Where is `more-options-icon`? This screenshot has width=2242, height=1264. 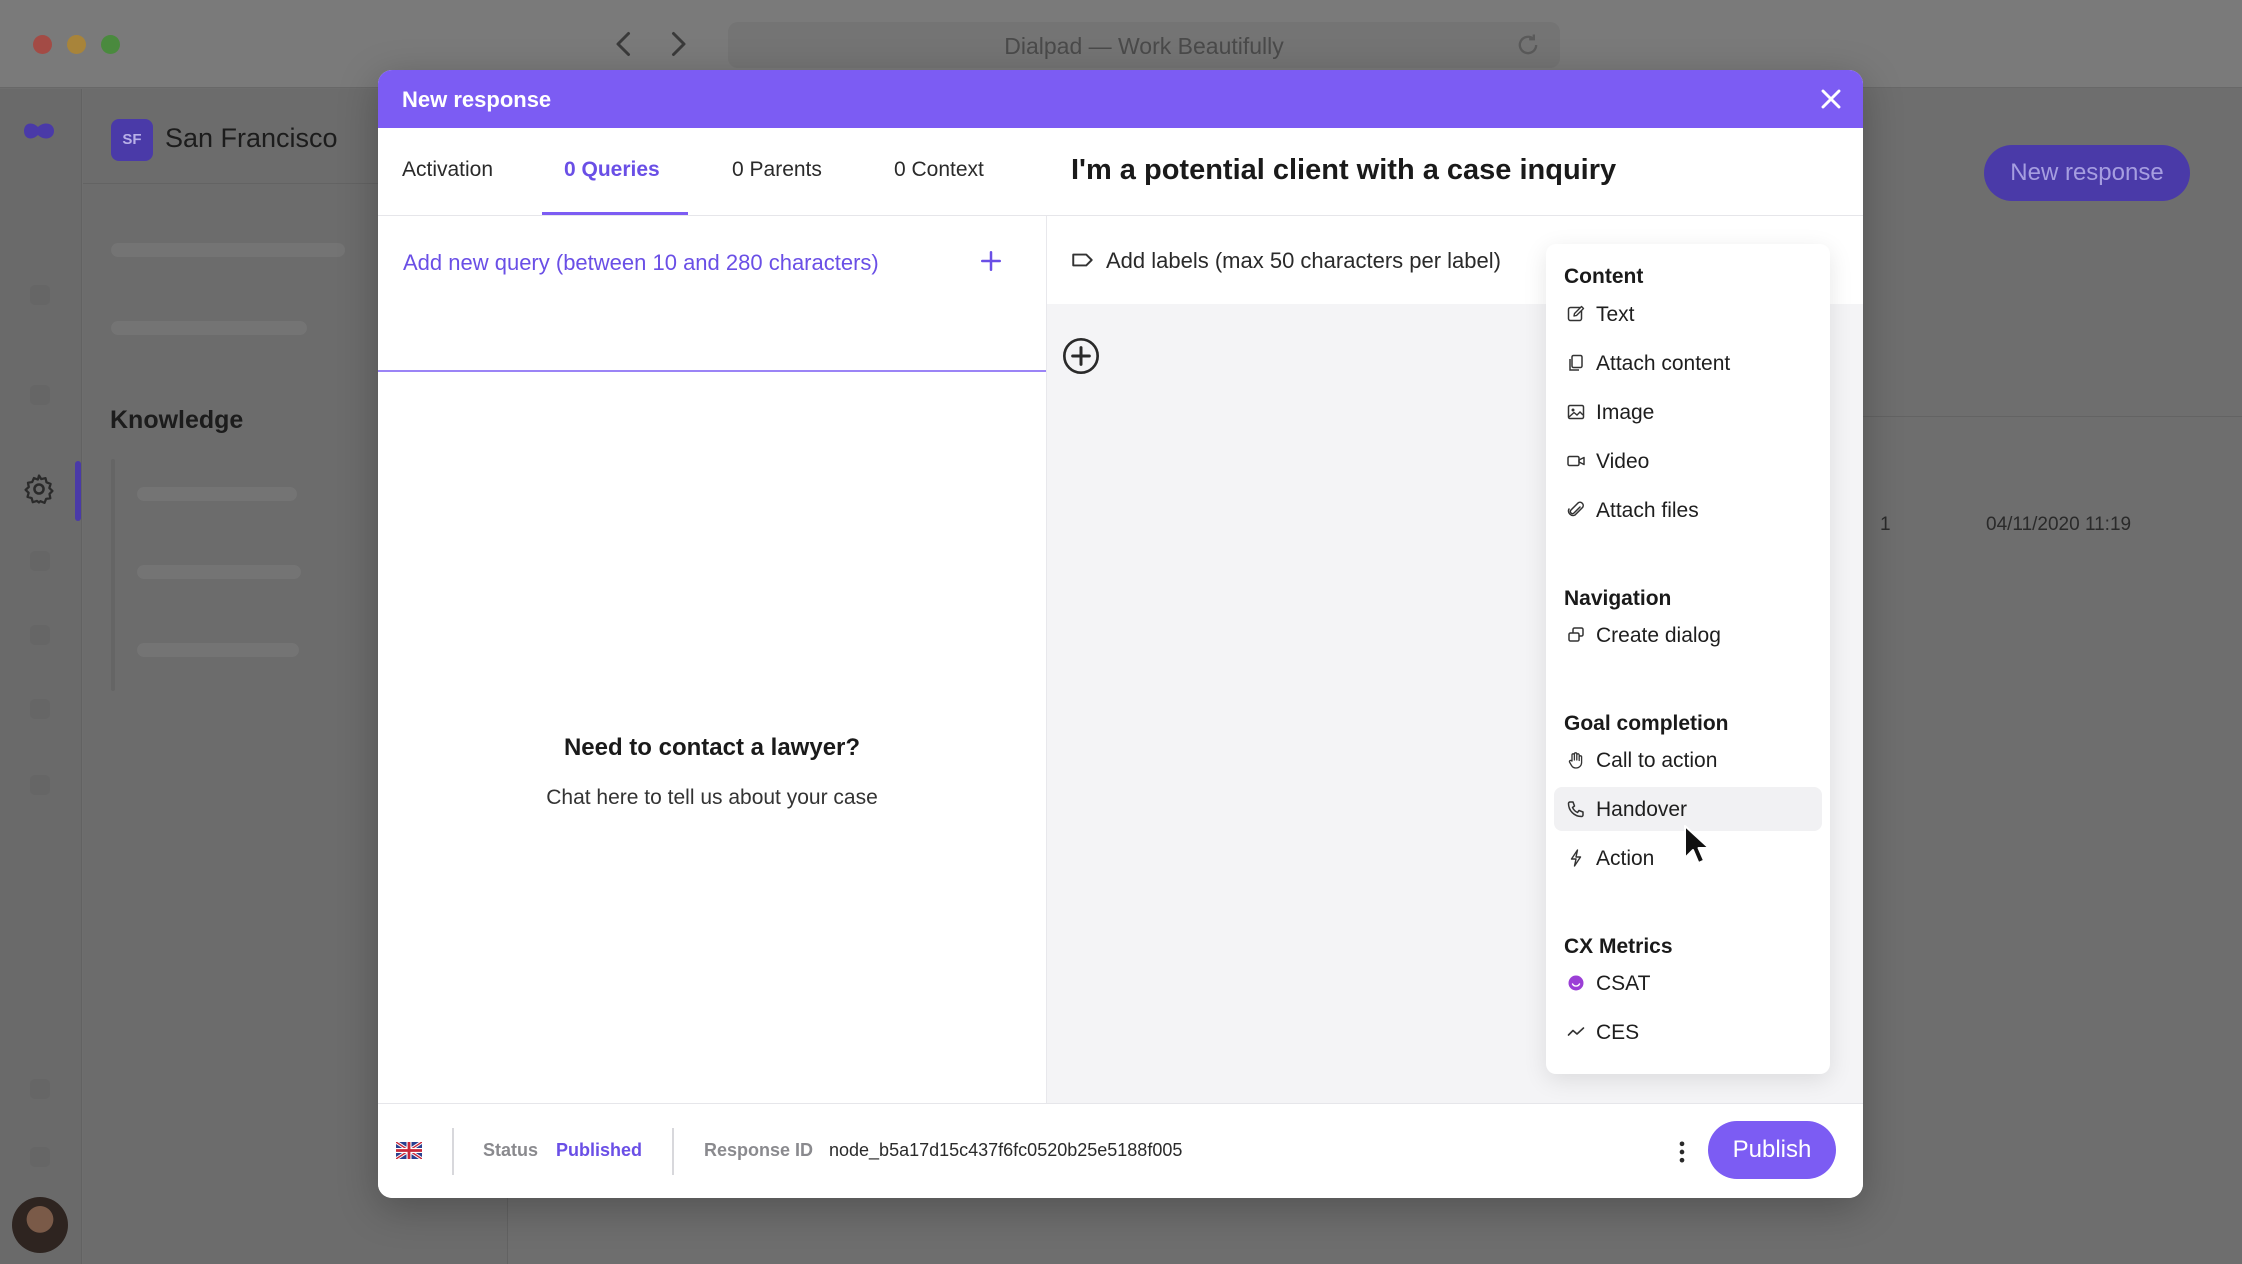 more-options-icon is located at coordinates (1682, 1152).